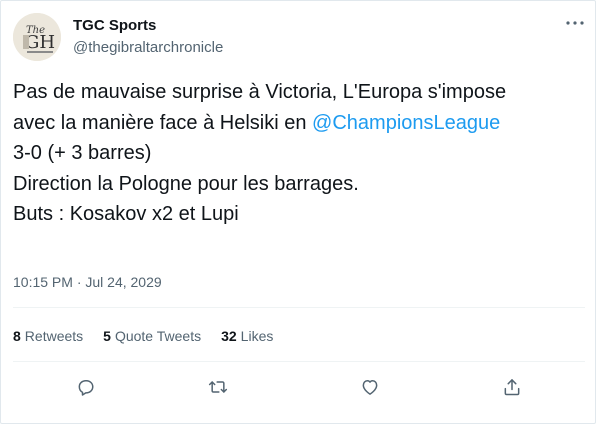 Image resolution: width=596 pixels, height=424 pixels. I want to click on mention-link: @ChampionsLeague, so click(406, 123).